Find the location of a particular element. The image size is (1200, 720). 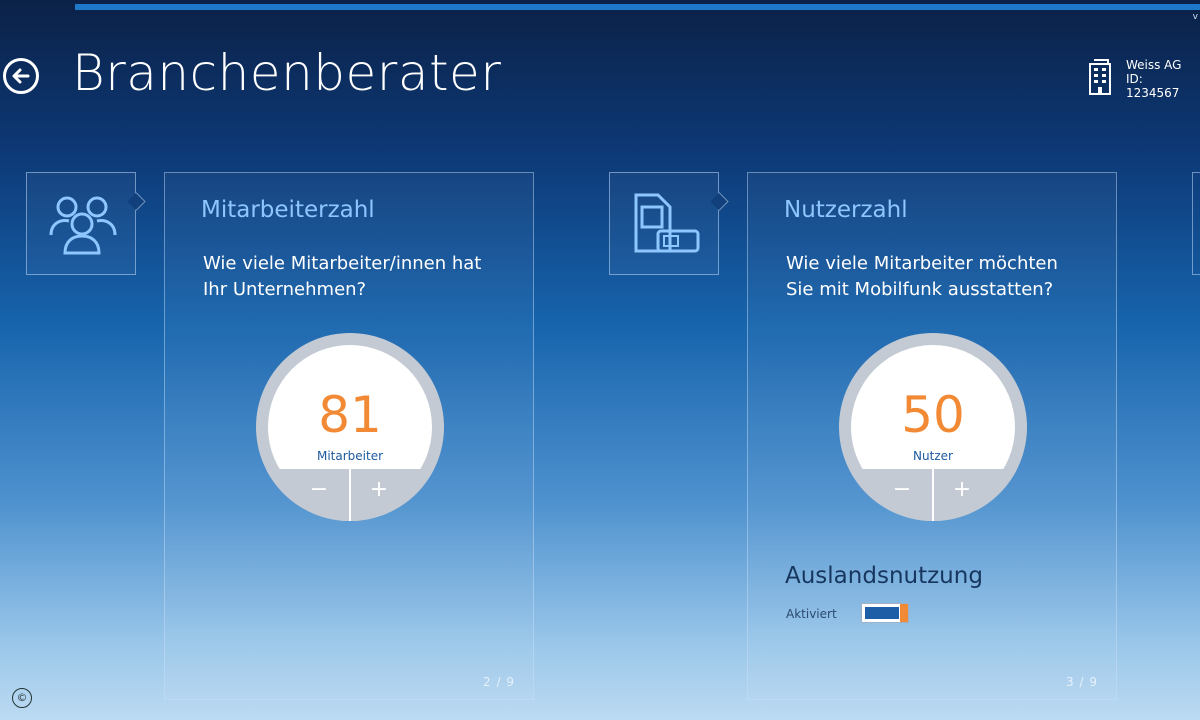

arrow-left-icon is located at coordinates (21, 76).